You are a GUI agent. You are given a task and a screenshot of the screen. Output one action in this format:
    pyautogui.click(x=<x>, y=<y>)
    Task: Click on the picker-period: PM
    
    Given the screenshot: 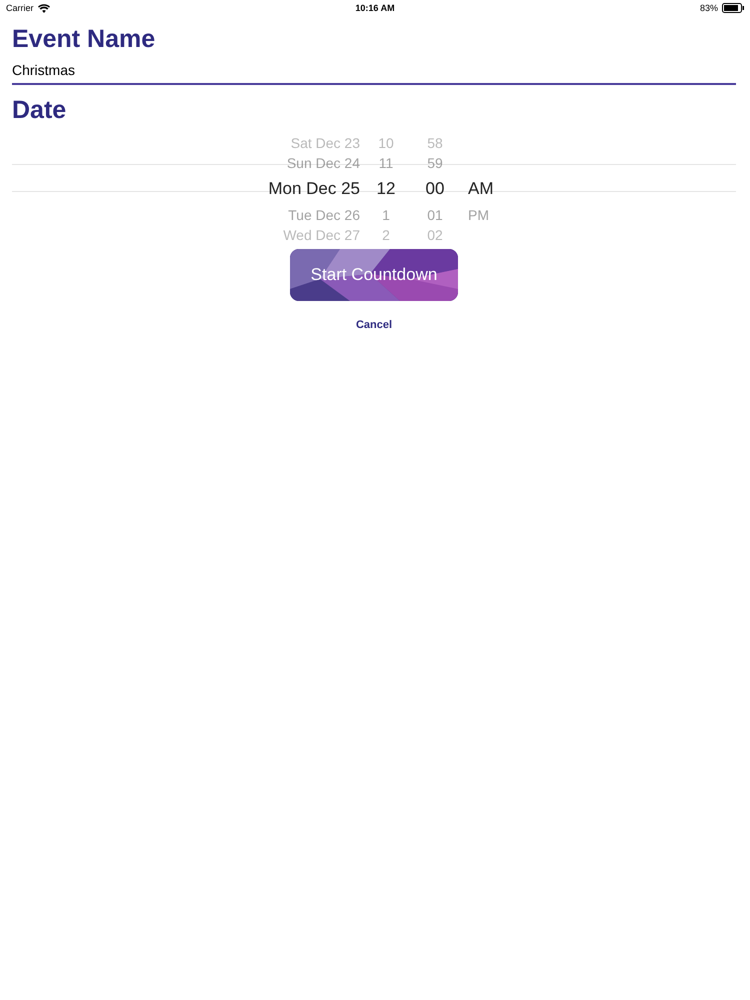 What is the action you would take?
    pyautogui.click(x=478, y=215)
    